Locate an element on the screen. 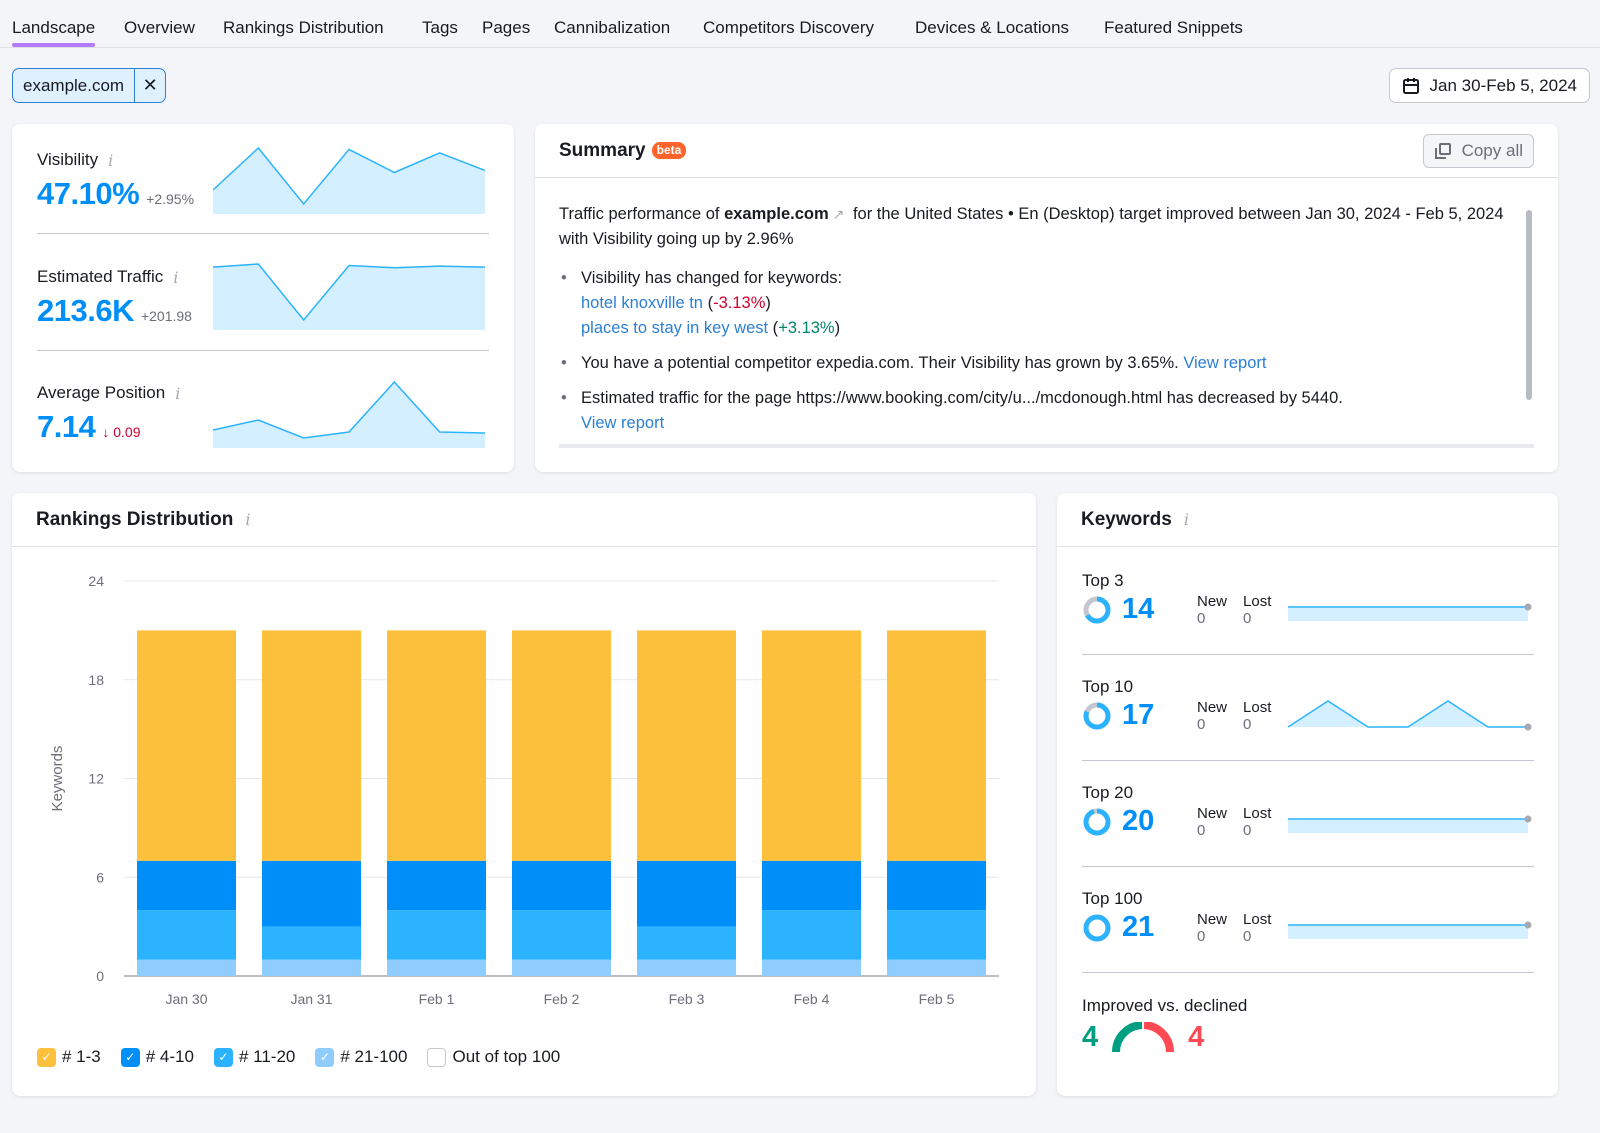 This screenshot has height=1133, width=1600. legend-item: ✓ # 1-3 is located at coordinates (69, 1057).